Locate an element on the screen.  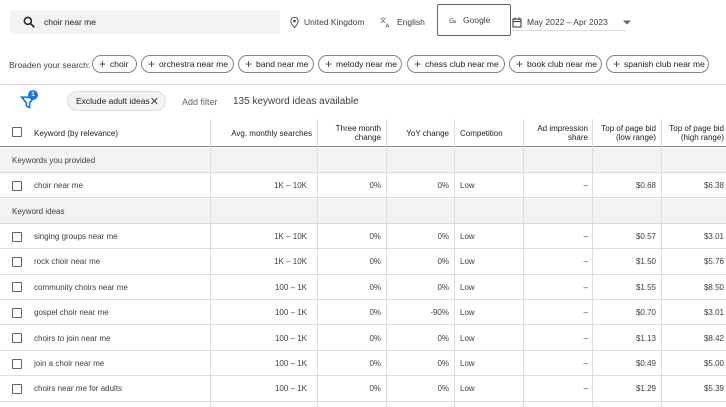
add-filter-button: Add filter is located at coordinates (200, 102).